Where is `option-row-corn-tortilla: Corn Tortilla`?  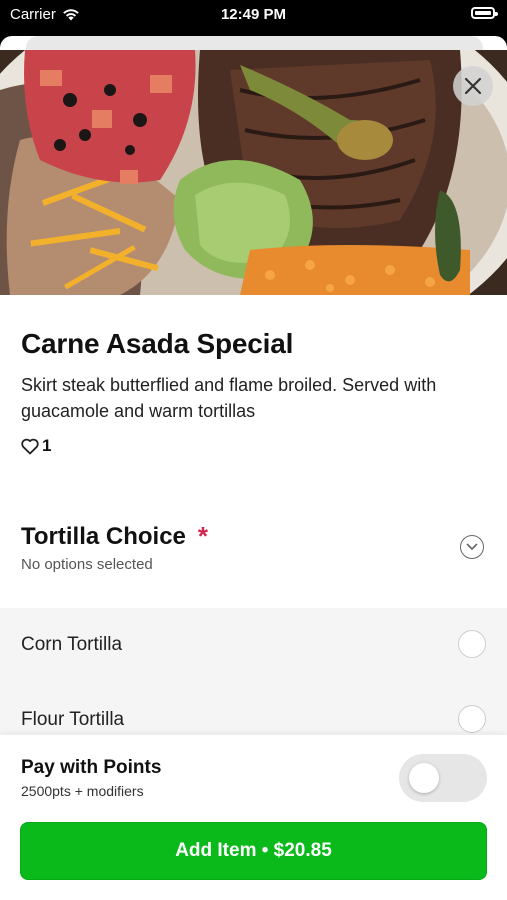 option-row-corn-tortilla: Corn Tortilla is located at coordinates (253, 644).